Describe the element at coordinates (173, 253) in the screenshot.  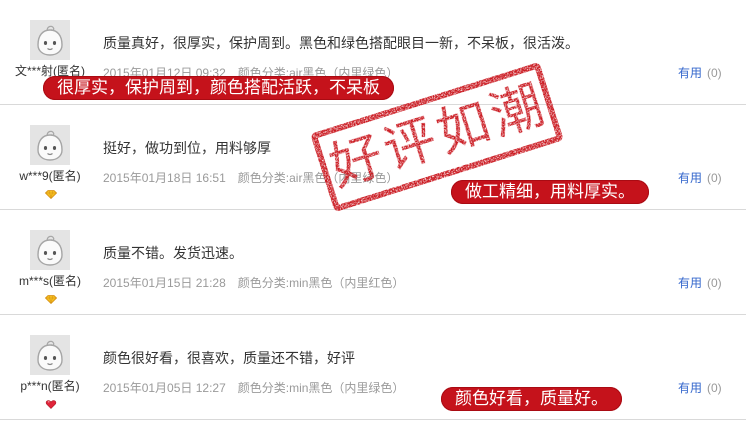
I see `review-text: 质量不错。发货迅速。` at that location.